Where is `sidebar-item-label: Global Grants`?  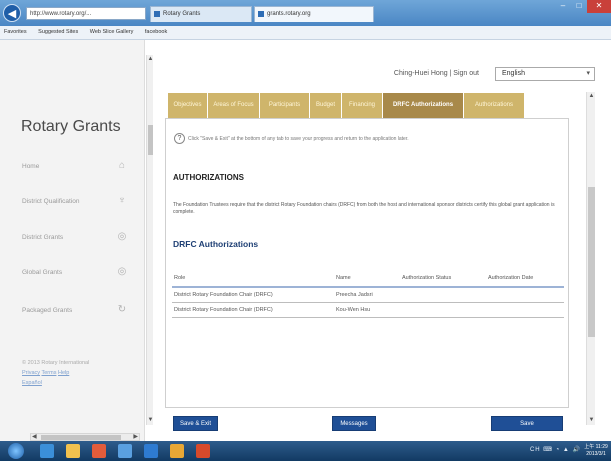
sidebar-item-label: Global Grants is located at coordinates (42, 272).